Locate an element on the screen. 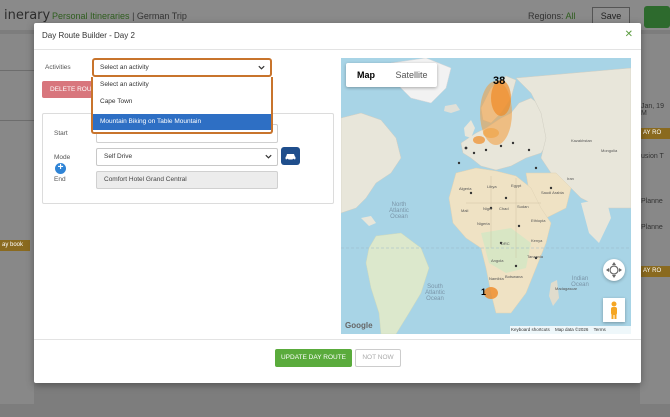 Image resolution: width=670 pixels, height=417 pixels. ocean-label: South Atlantic Ocean is located at coordinates (435, 293).